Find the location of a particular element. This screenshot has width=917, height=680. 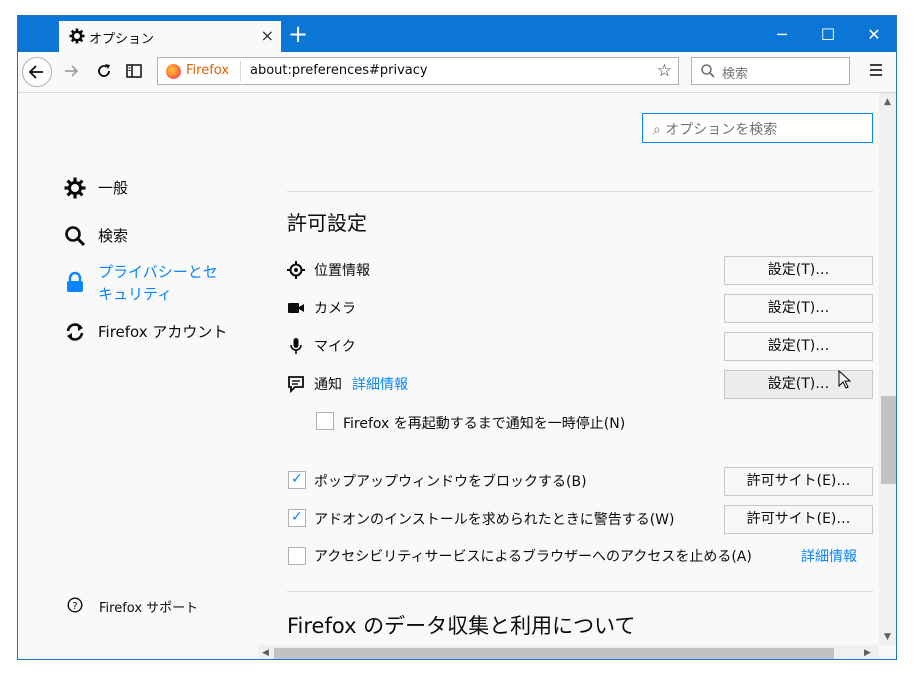

scroll-down-arrow-icon: ▼ is located at coordinates (887, 637).